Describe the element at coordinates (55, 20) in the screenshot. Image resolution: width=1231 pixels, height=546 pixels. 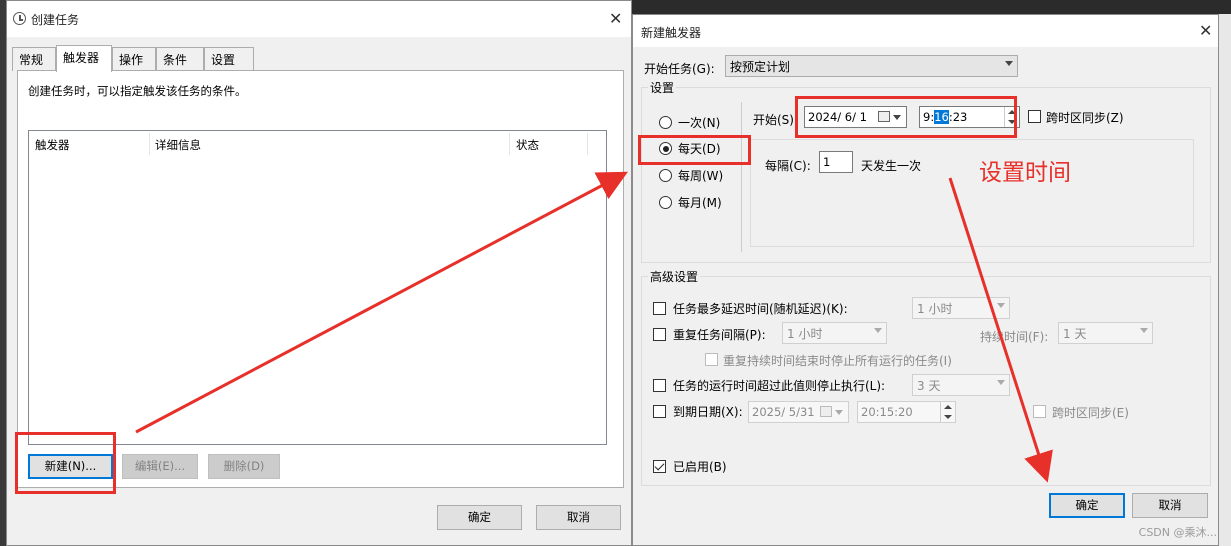
I see `dialog-title: 创建任务` at that location.